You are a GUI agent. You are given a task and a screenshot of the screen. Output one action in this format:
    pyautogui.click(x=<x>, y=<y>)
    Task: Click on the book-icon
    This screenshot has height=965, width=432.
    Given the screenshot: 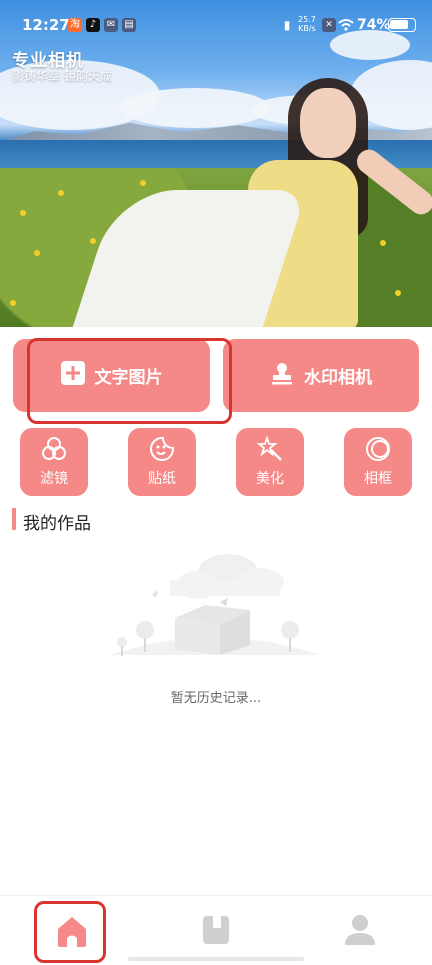 What is the action you would take?
    pyautogui.click(x=216, y=932)
    